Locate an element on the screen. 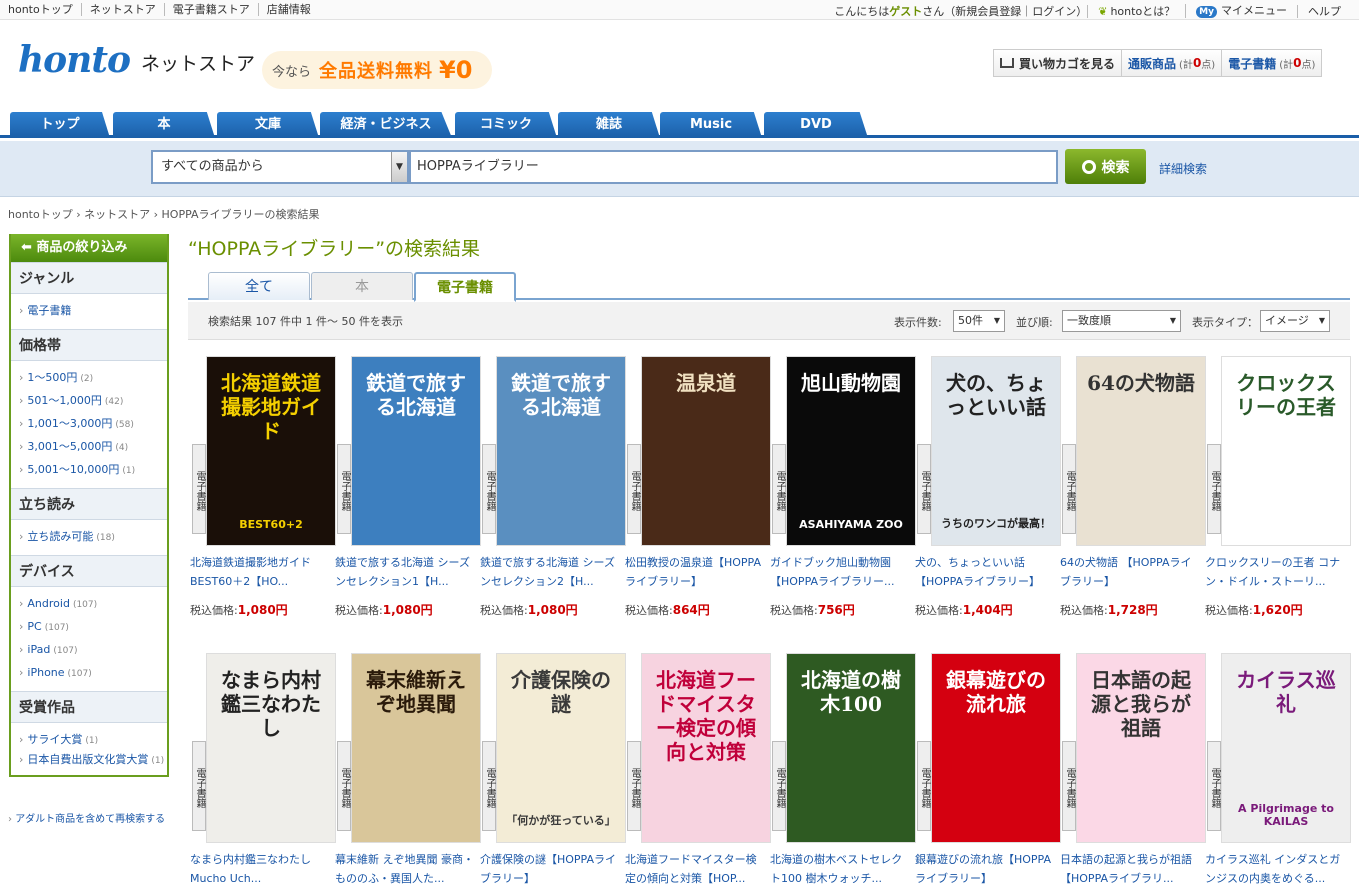 The image size is (1359, 893). filter-item-android: Android(107) is located at coordinates (93, 604).